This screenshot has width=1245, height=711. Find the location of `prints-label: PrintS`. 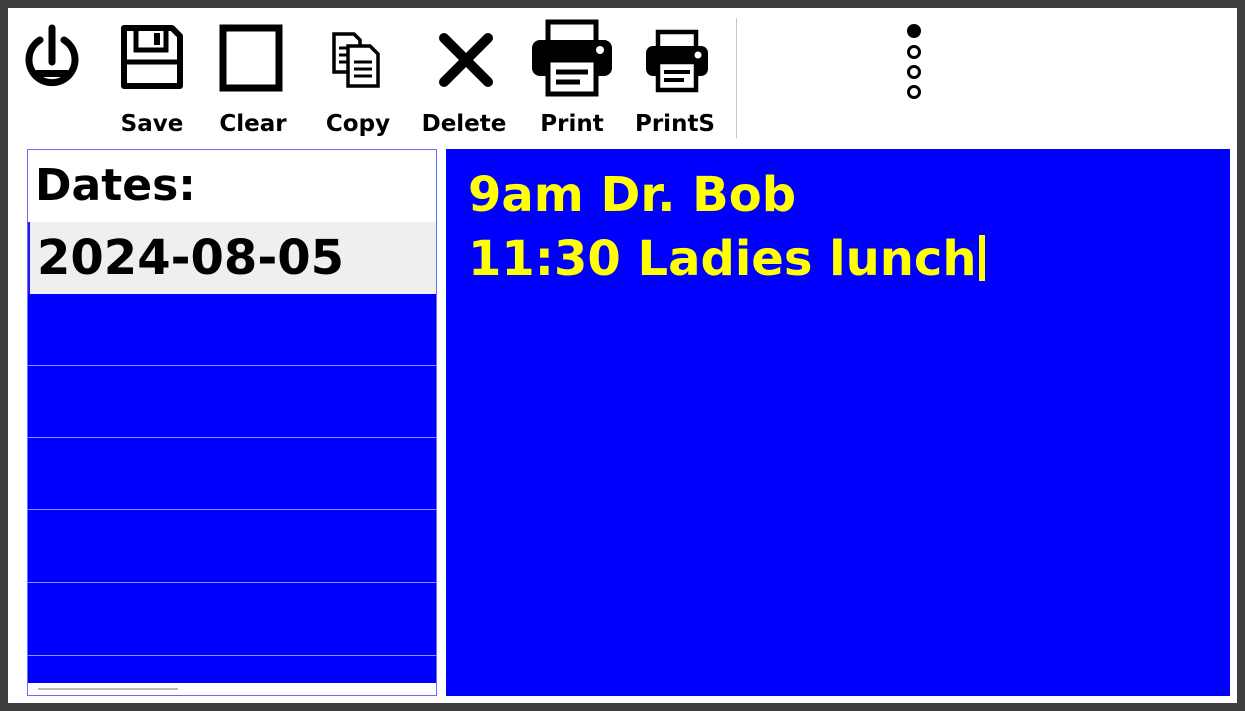

prints-label: PrintS is located at coordinates (675, 124).